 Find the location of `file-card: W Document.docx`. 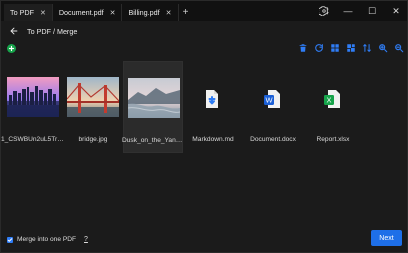

file-card: W Document.docx is located at coordinates (273, 107).